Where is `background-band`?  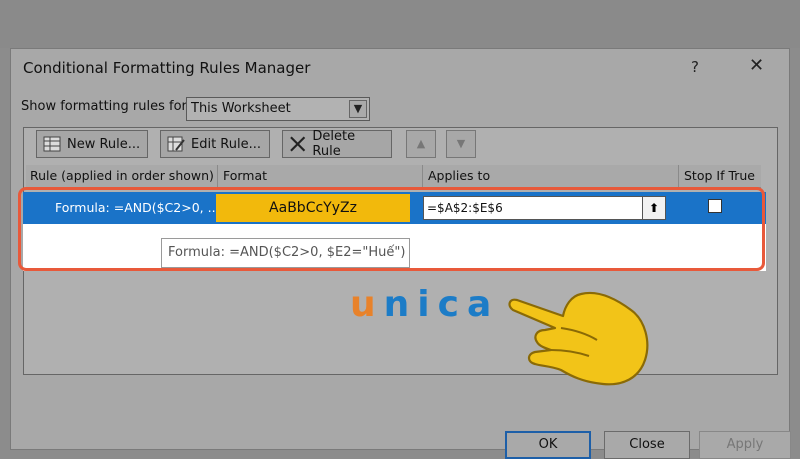 background-band is located at coordinates (400, 24).